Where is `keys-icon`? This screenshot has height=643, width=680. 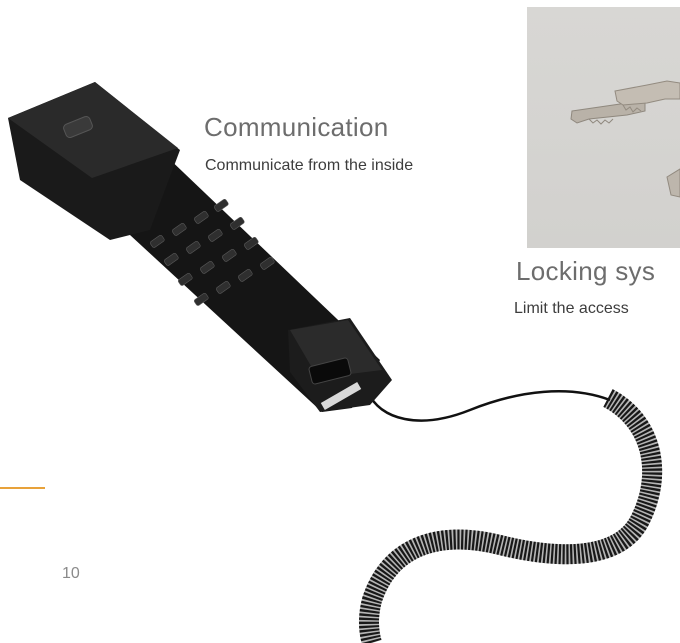 keys-icon is located at coordinates (625, 139).